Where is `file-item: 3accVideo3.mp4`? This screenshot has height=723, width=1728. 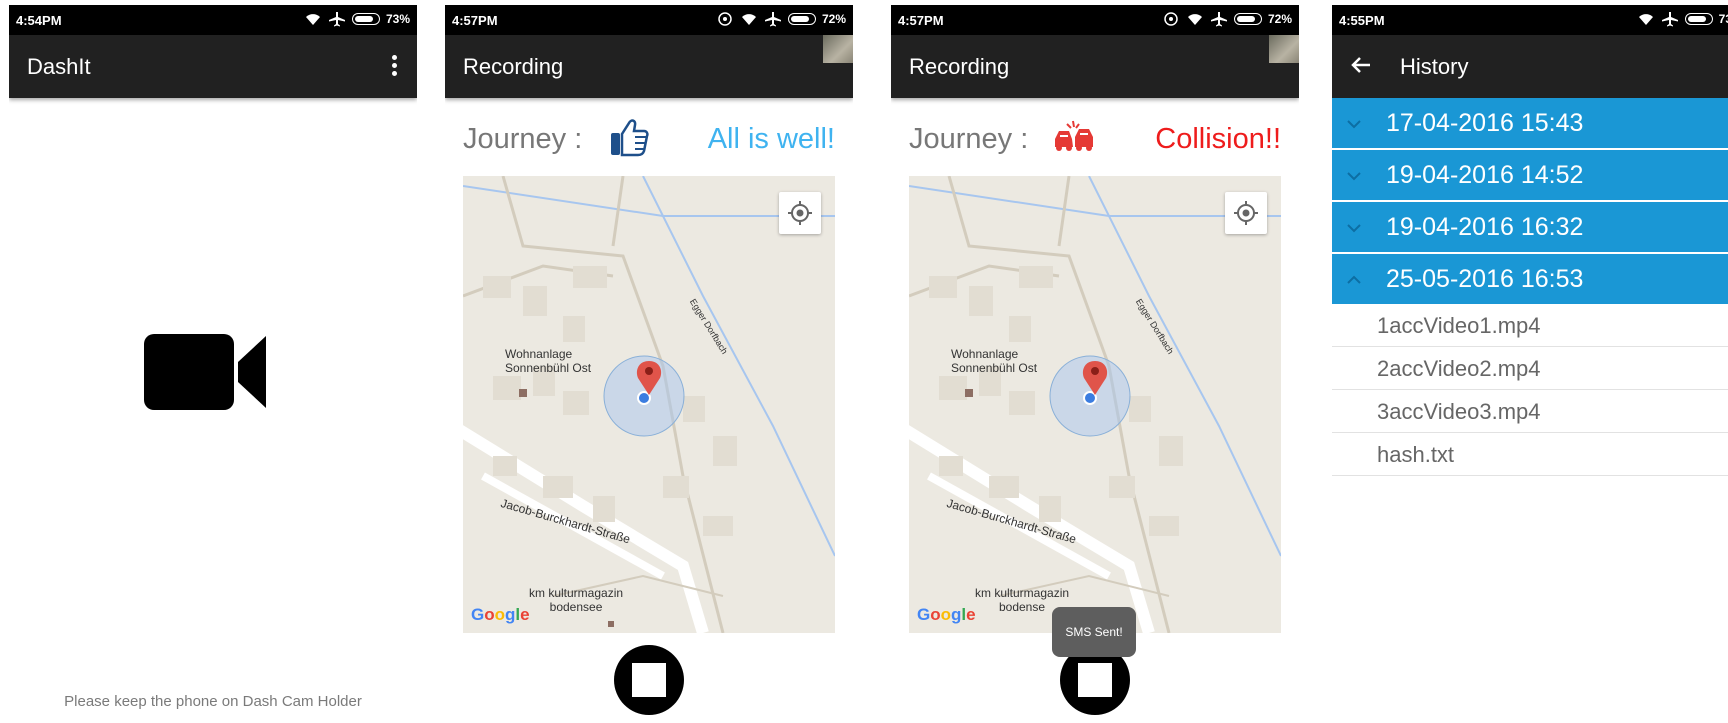
file-item: 3accVideo3.mp4 is located at coordinates (1530, 411).